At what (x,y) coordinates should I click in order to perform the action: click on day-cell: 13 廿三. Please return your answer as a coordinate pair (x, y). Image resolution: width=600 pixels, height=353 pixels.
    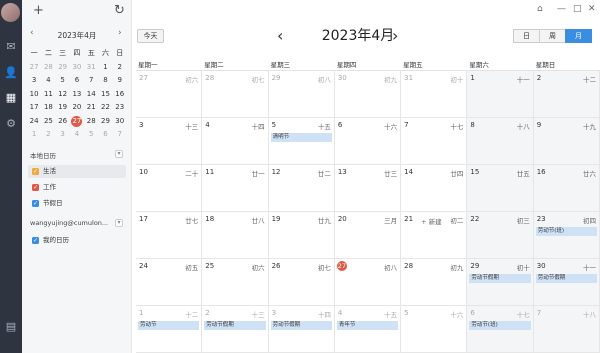
    Looking at the image, I should click on (368, 188).